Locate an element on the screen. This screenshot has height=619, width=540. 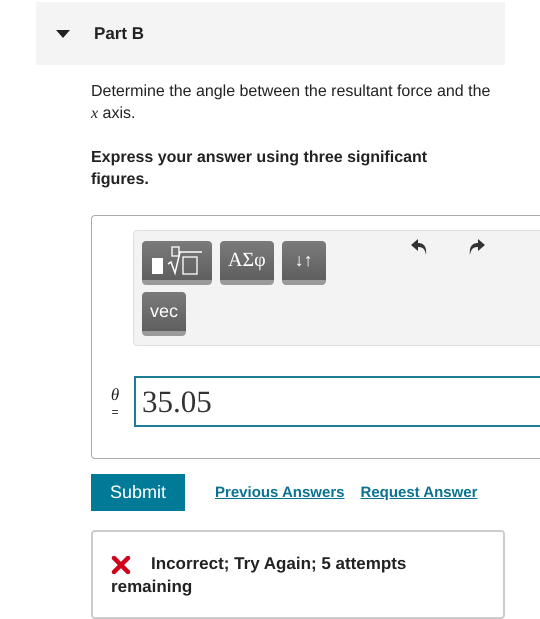
root-template-icon is located at coordinates (177, 261).